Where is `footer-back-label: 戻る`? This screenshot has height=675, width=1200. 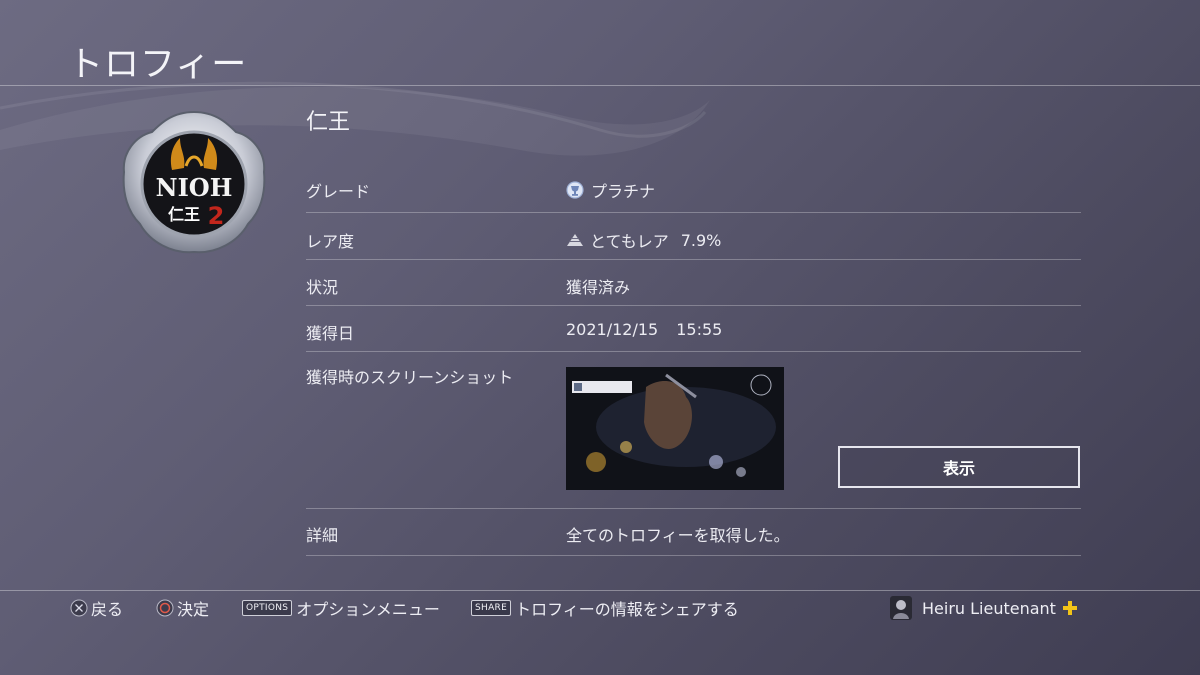 footer-back-label: 戻る is located at coordinates (107, 609).